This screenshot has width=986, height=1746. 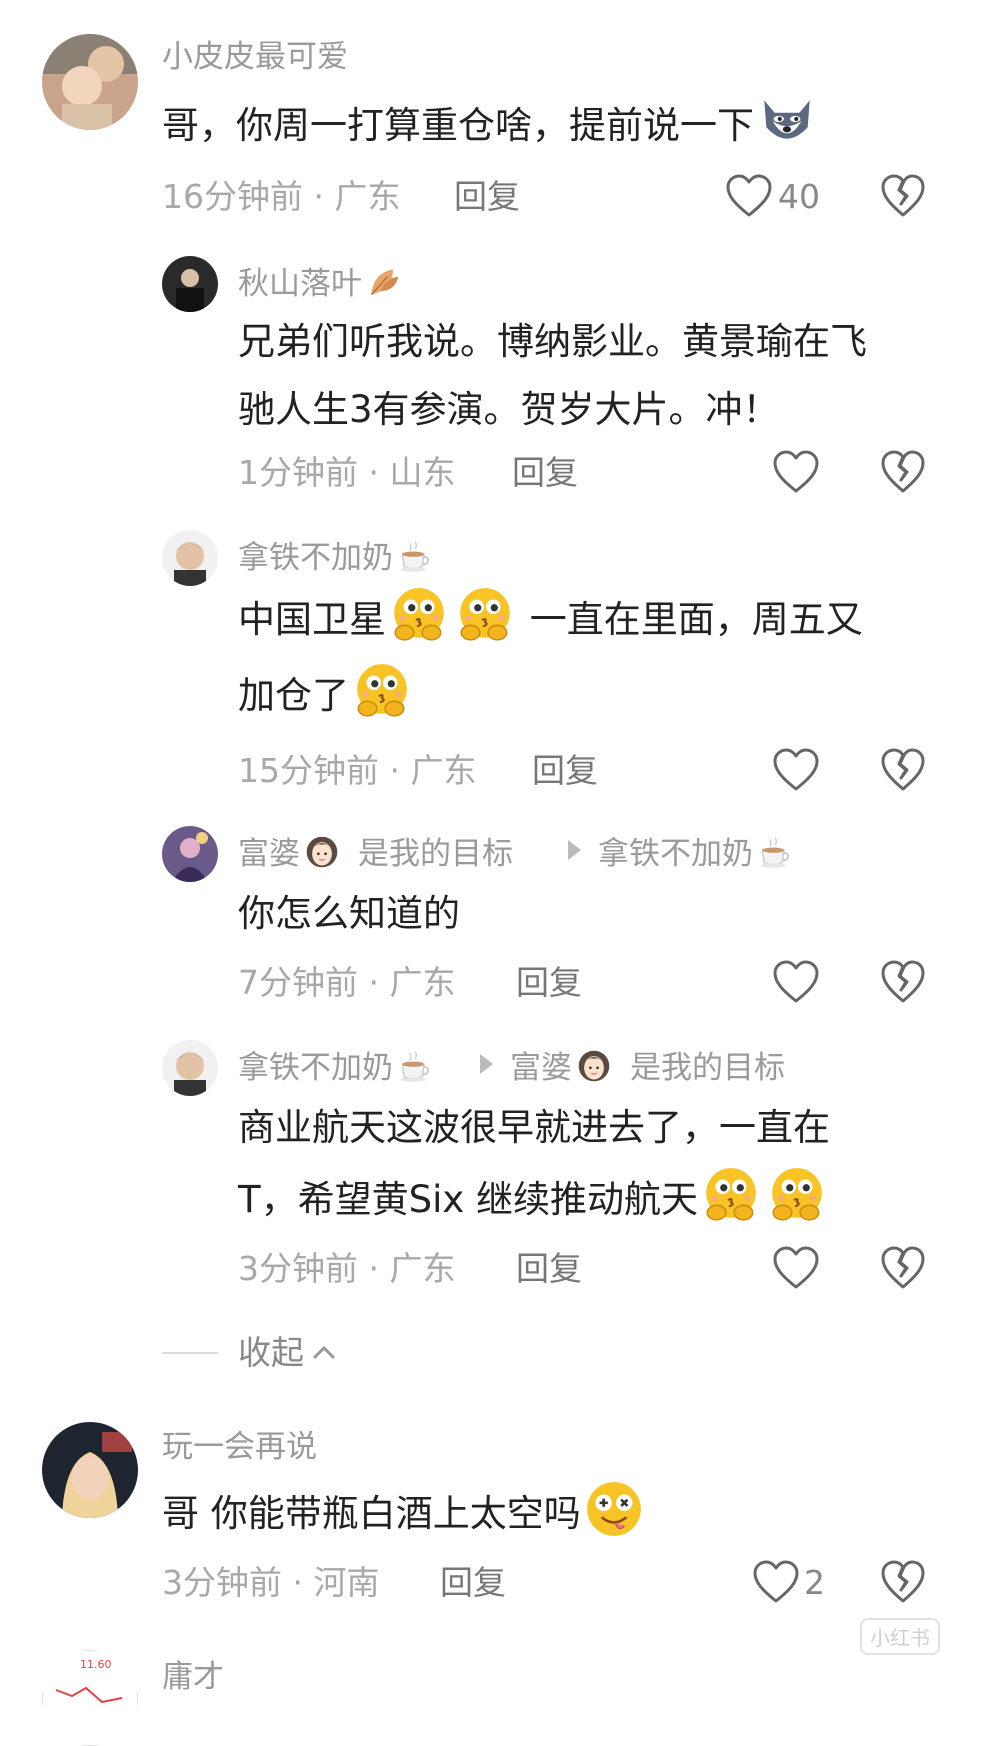 I want to click on collapse-label: 收起, so click(x=271, y=1352).